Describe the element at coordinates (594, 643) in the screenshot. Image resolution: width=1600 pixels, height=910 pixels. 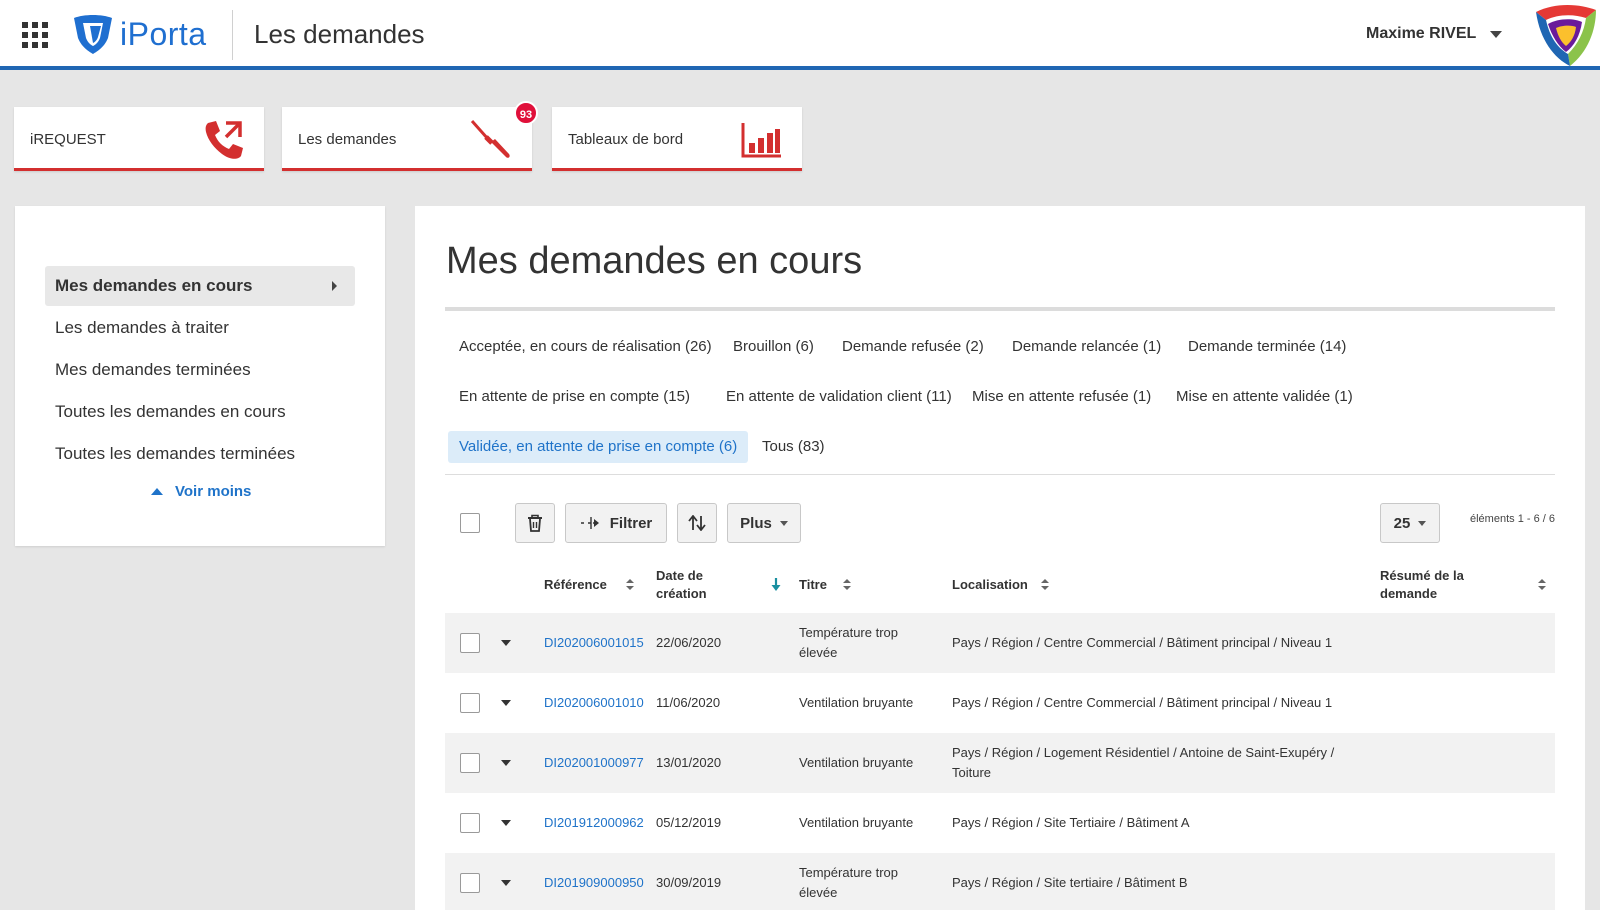
I see `reference-link: DI202006001015` at that location.